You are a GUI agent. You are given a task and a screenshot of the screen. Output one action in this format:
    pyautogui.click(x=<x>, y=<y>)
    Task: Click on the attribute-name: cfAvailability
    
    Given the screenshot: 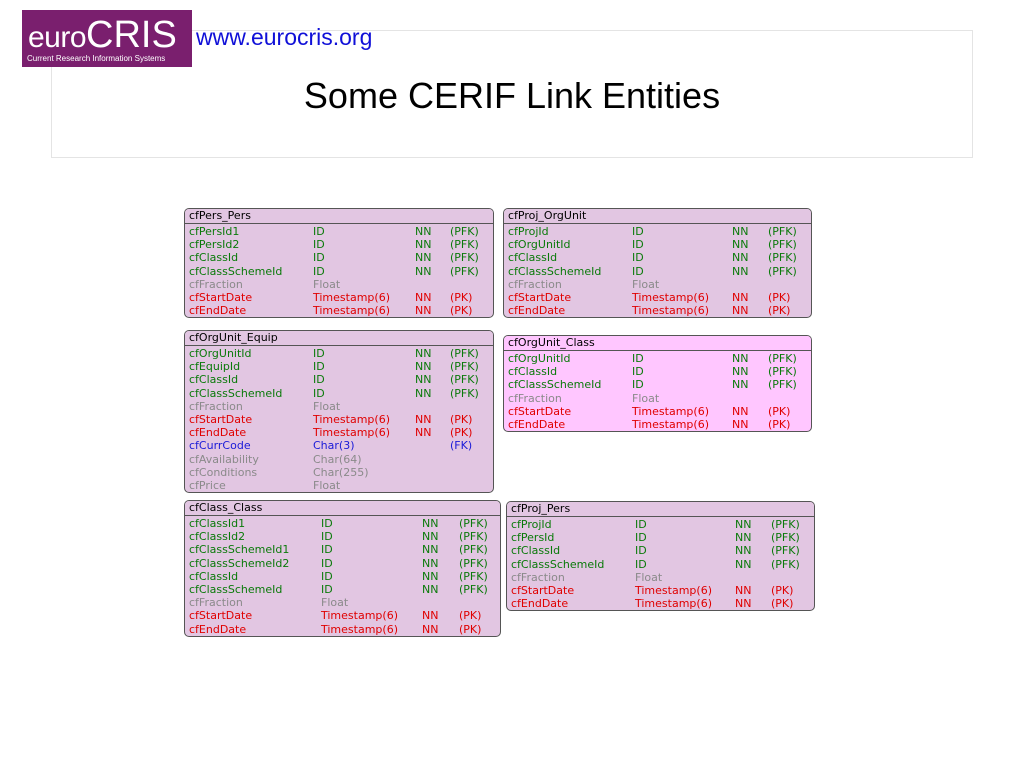 What is the action you would take?
    pyautogui.click(x=224, y=459)
    